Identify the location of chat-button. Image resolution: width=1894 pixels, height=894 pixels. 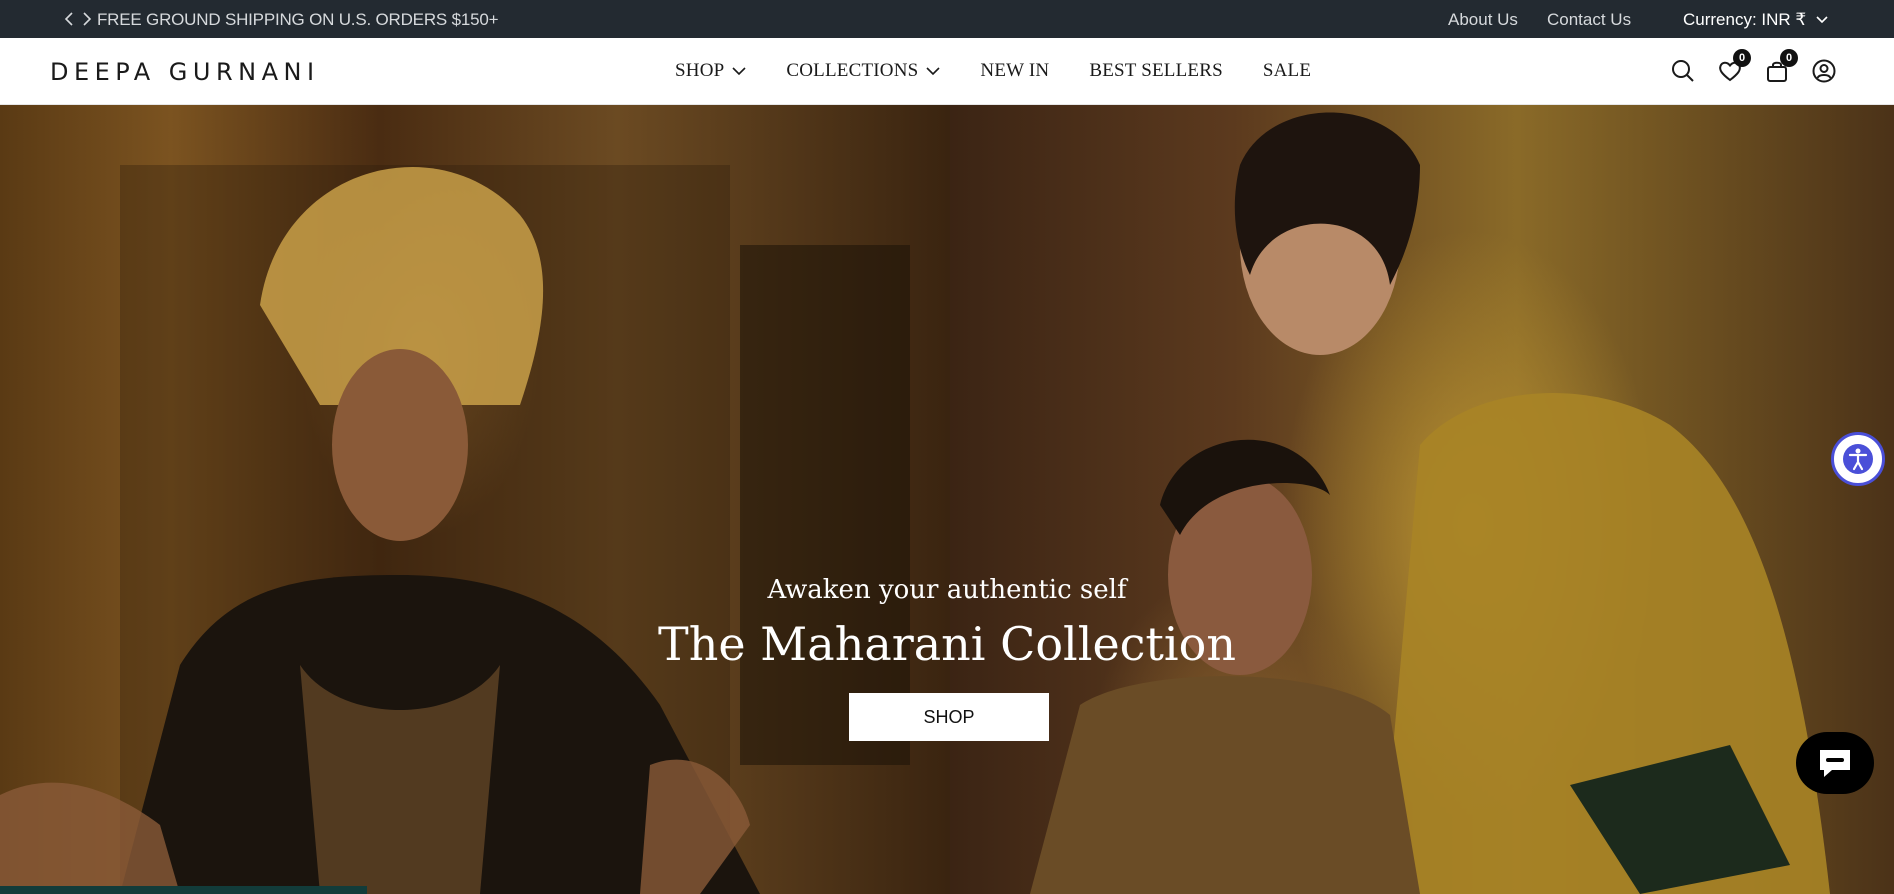
(1835, 763).